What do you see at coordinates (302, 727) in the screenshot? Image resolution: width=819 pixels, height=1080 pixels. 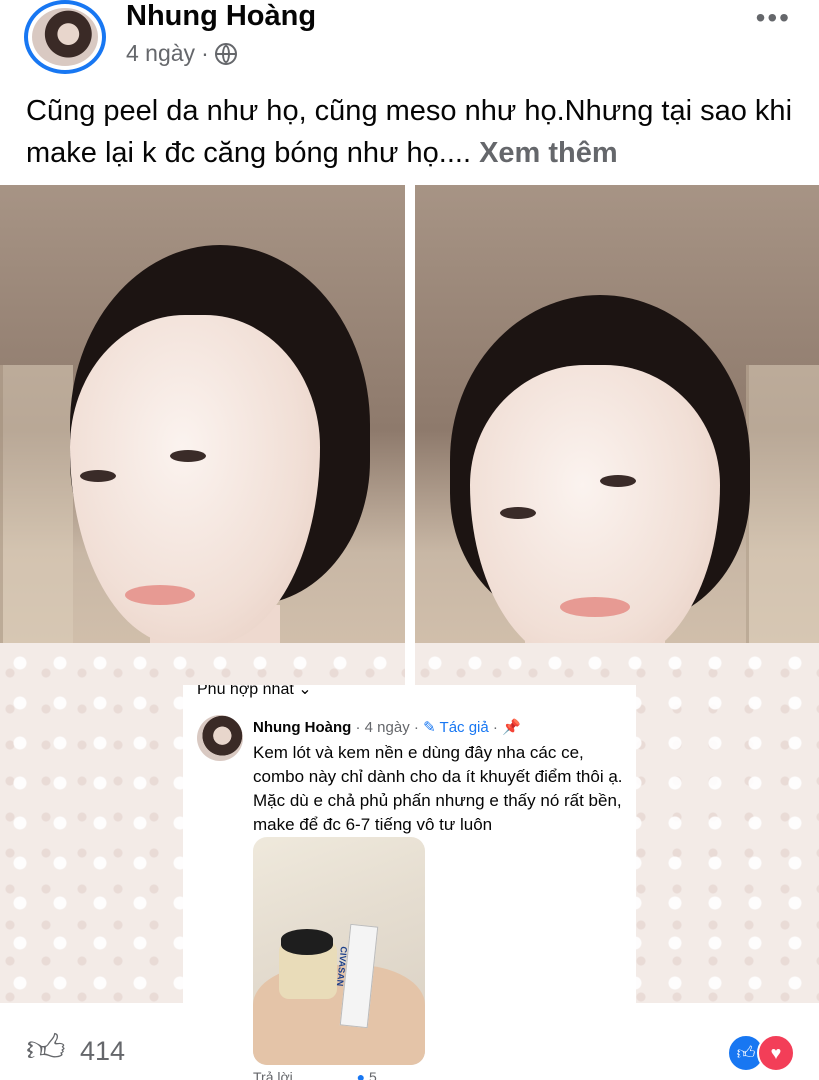 I see `commenter-name: Nhung Hoàng` at bounding box center [302, 727].